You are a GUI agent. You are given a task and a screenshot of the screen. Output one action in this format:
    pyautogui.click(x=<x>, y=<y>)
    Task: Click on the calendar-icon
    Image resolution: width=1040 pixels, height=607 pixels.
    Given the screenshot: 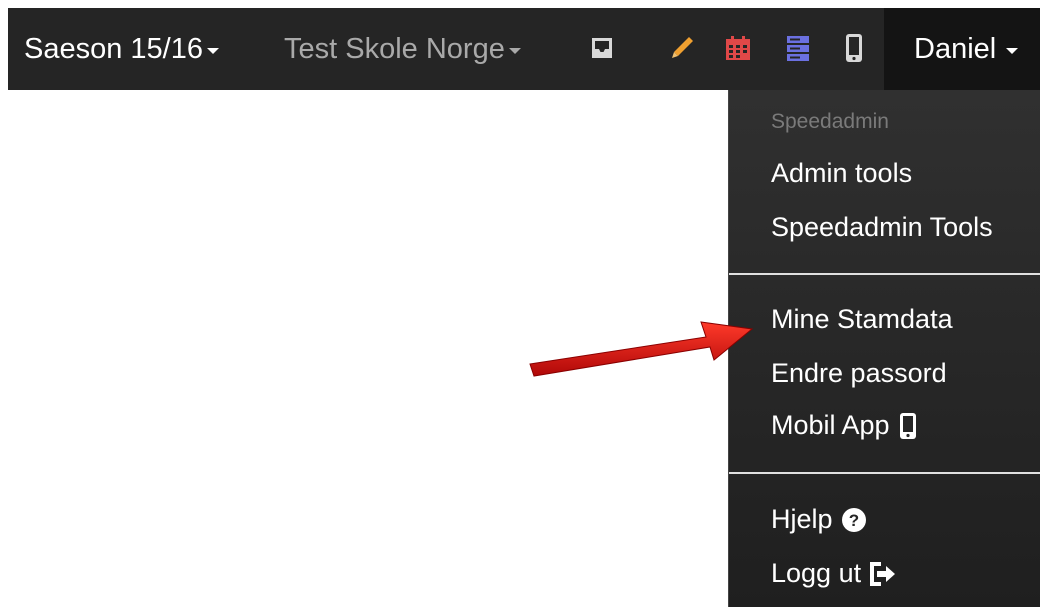 What is the action you would take?
    pyautogui.click(x=738, y=48)
    